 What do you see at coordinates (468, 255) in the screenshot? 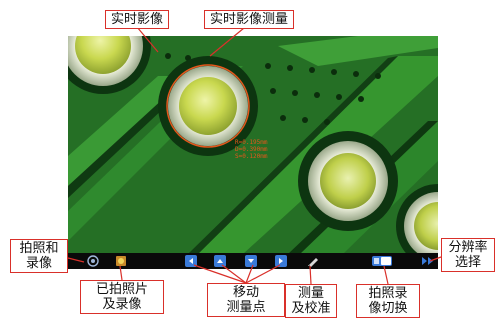
I see `callout-resolution-select: 分辨率 选择` at bounding box center [468, 255].